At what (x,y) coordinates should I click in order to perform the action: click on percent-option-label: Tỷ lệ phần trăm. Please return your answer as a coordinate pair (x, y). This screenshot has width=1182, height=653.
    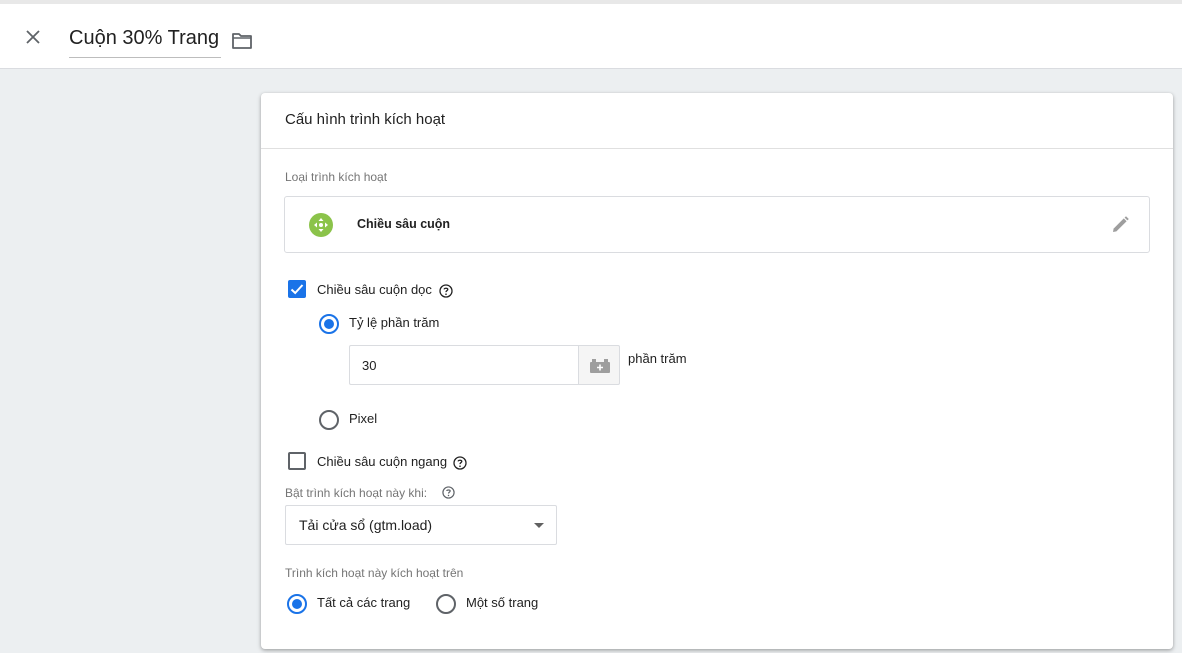
    Looking at the image, I should click on (394, 322).